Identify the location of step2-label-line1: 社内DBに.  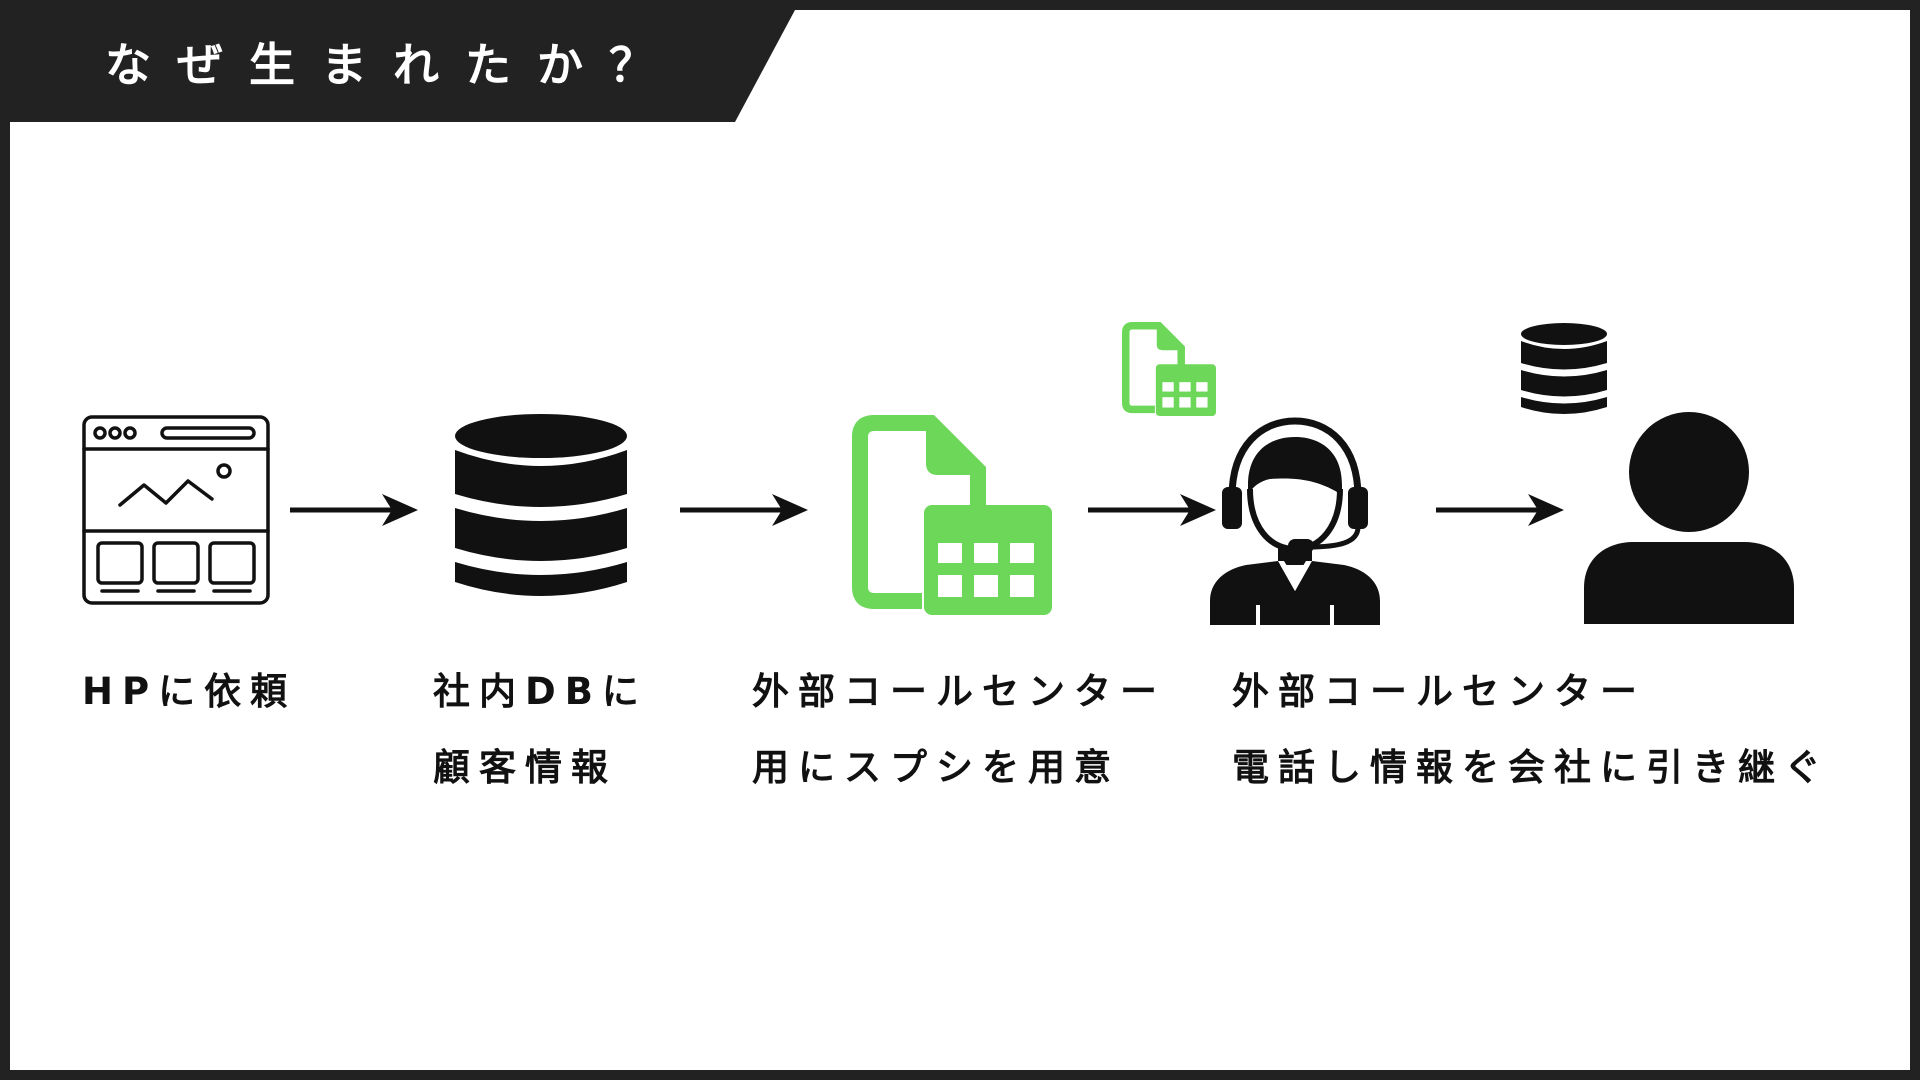
(540, 691).